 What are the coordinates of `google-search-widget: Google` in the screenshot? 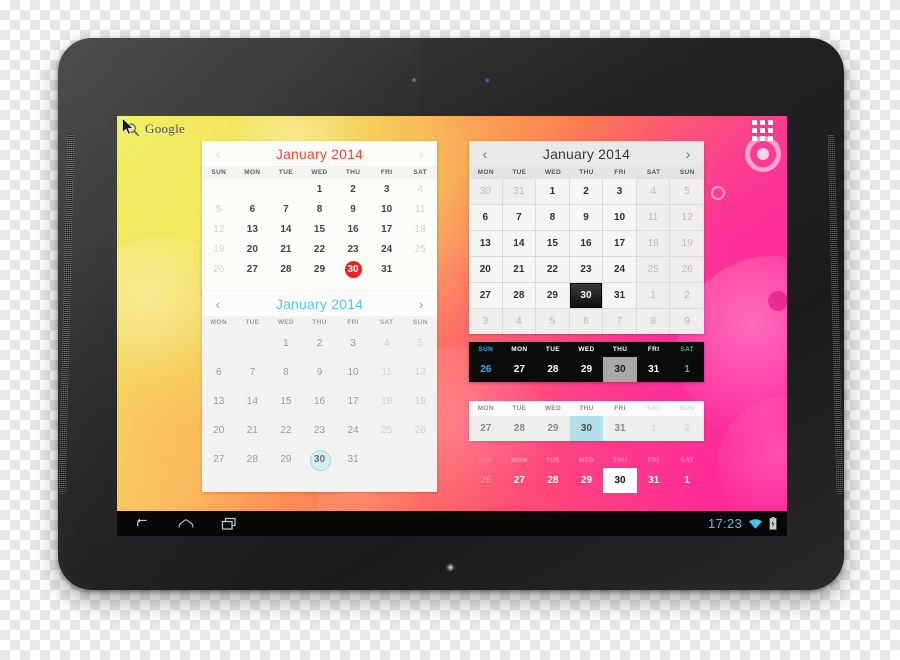 It's located at (155, 129).